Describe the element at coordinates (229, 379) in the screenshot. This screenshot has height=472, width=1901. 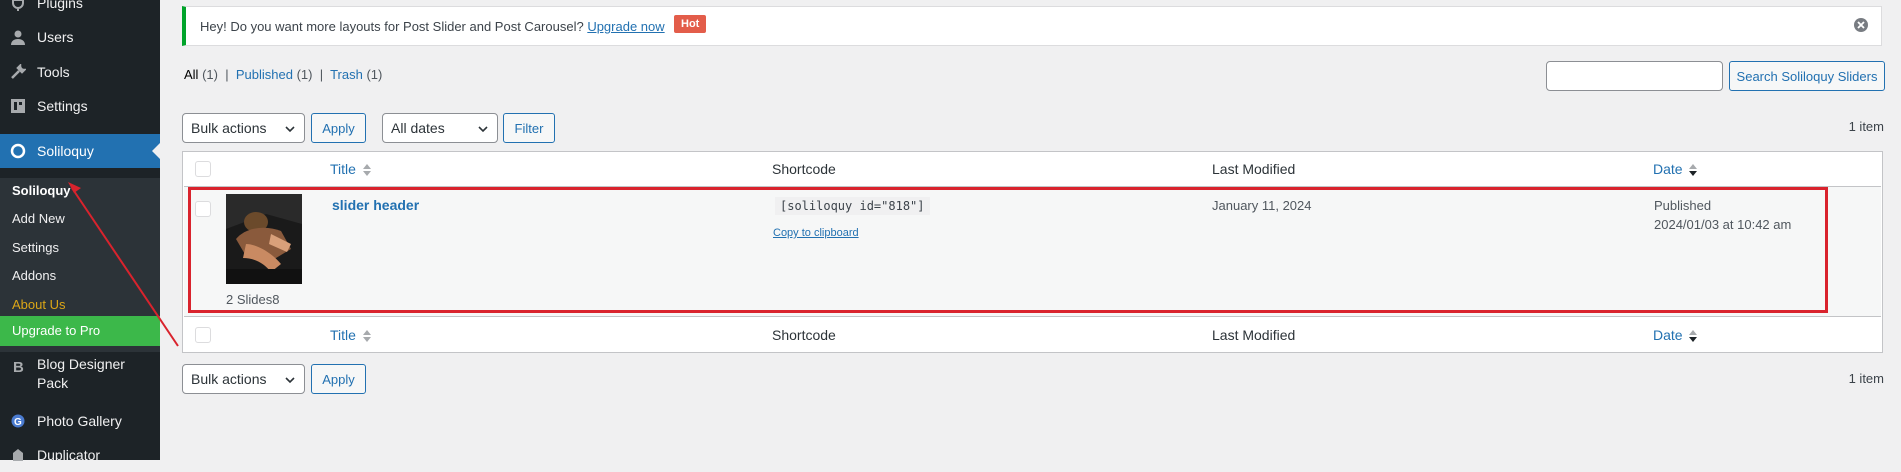
I see `bulk-actions-value: Bulk actions` at that location.